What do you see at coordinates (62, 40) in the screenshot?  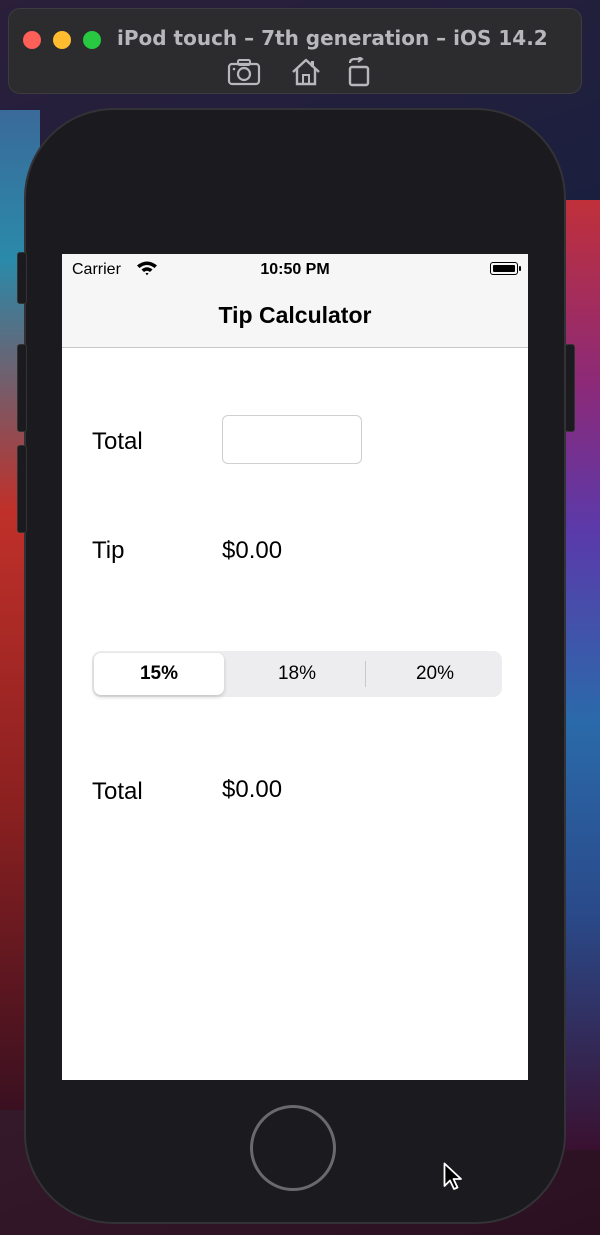 I see `minimize-window-button` at bounding box center [62, 40].